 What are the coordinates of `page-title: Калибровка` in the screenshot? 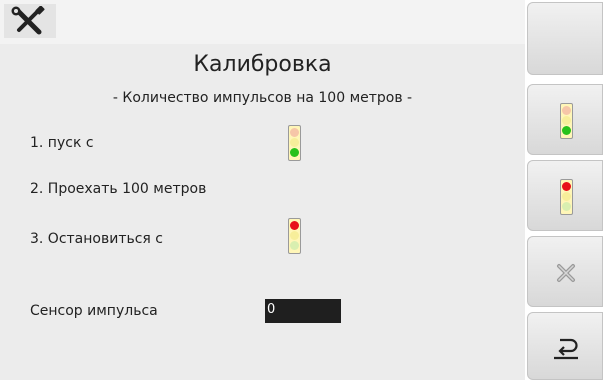 It's located at (262, 64).